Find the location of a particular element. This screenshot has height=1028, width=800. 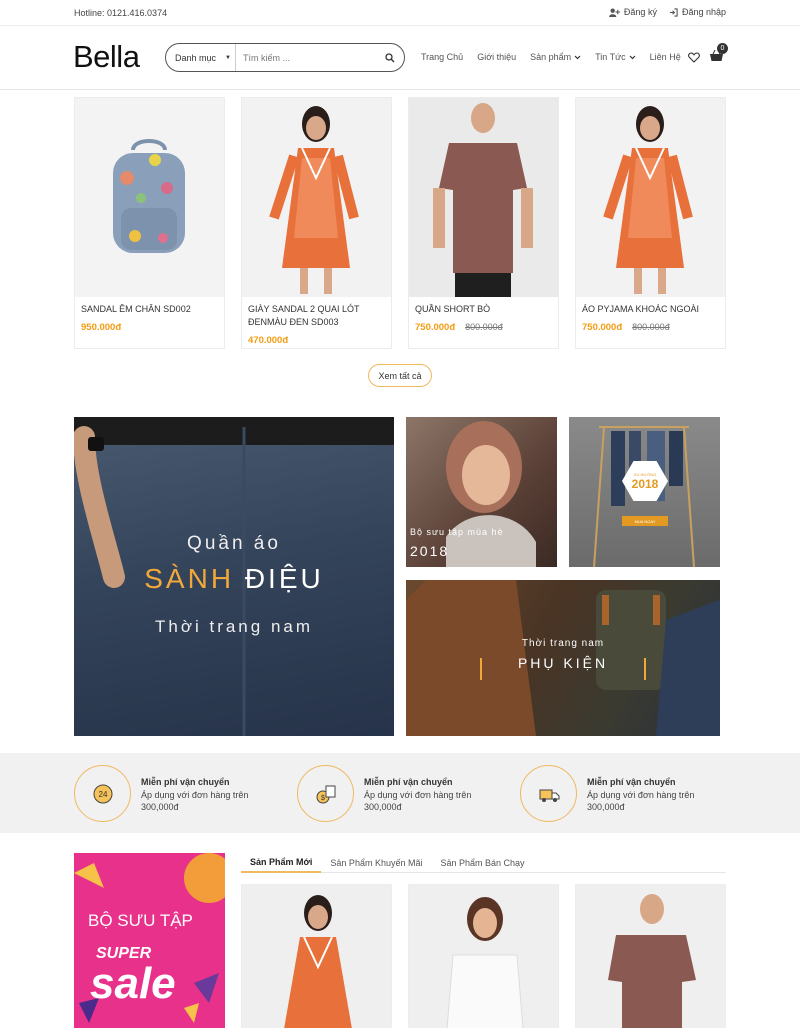

banner-main-line3: Thời trang nam is located at coordinates (234, 626).